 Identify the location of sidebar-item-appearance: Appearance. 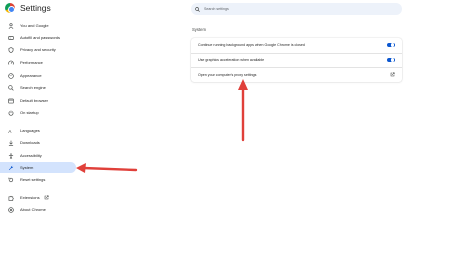
(38, 75).